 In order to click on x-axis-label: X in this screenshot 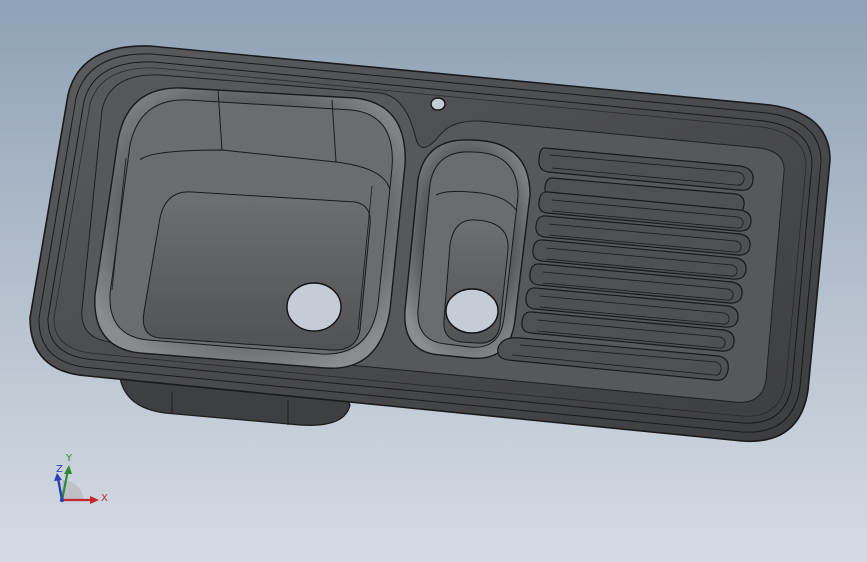, I will do `click(104, 498)`.